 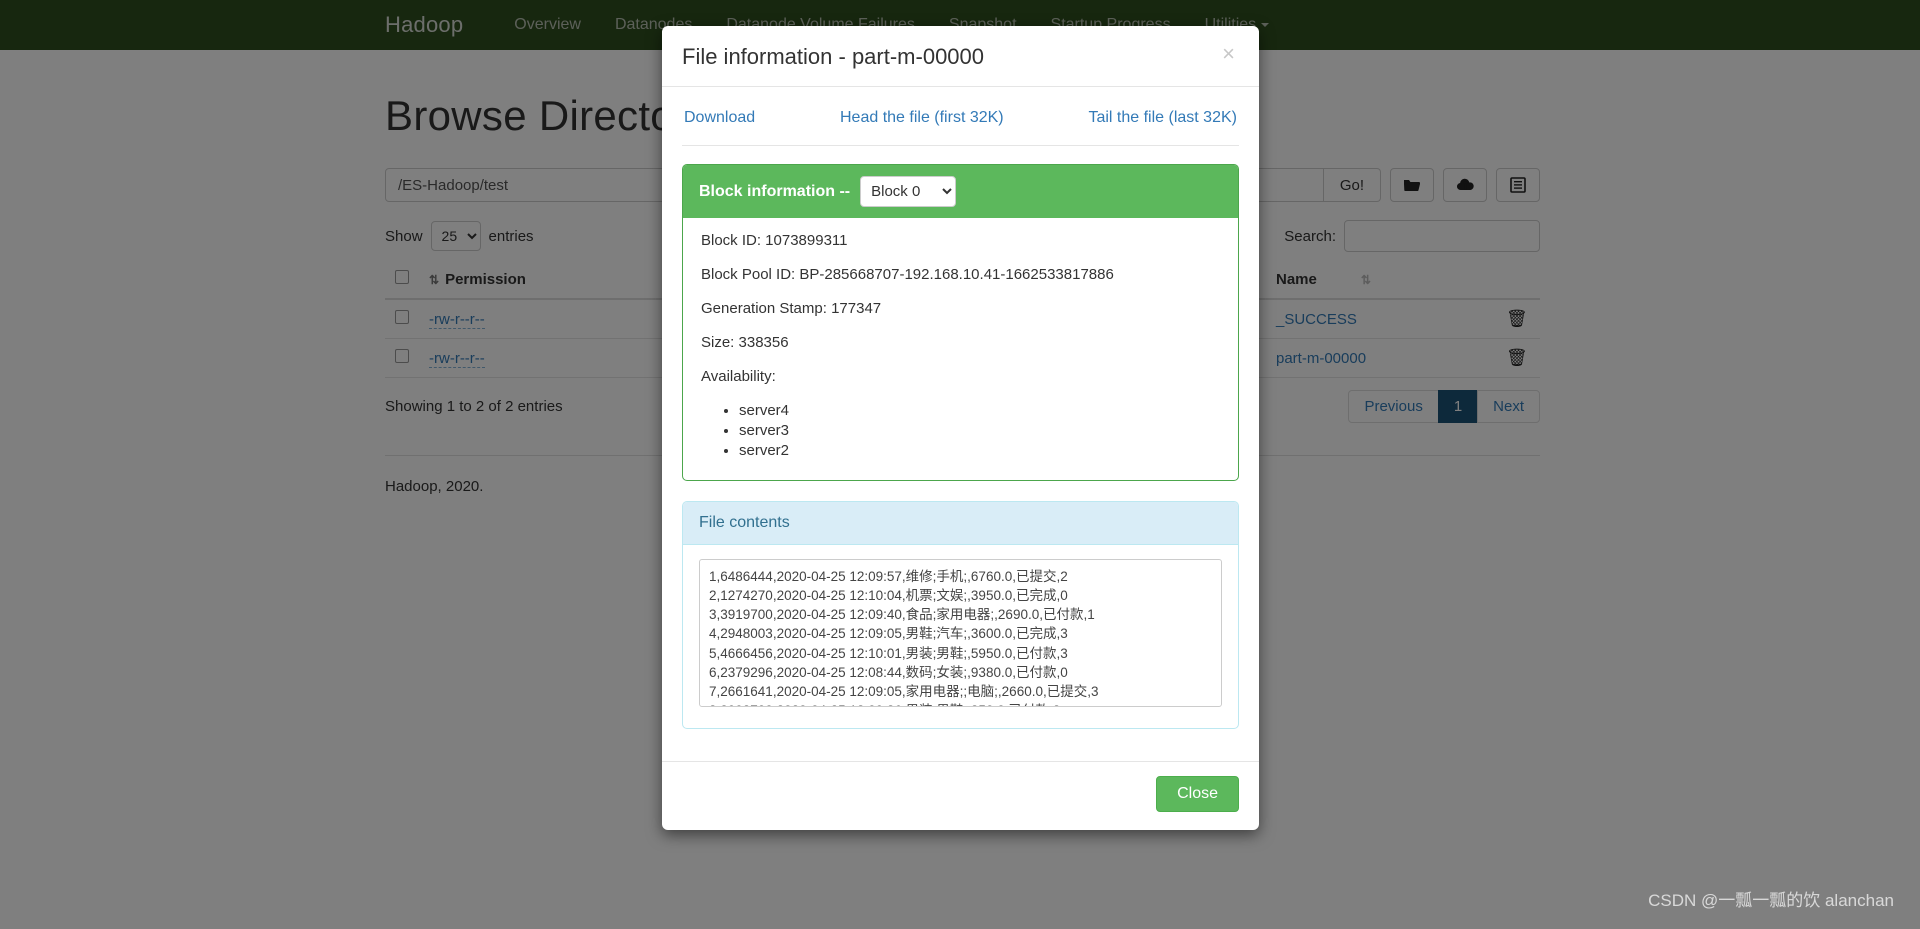 What do you see at coordinates (833, 56) in the screenshot?
I see `modal-title: File information - part-m-00000` at bounding box center [833, 56].